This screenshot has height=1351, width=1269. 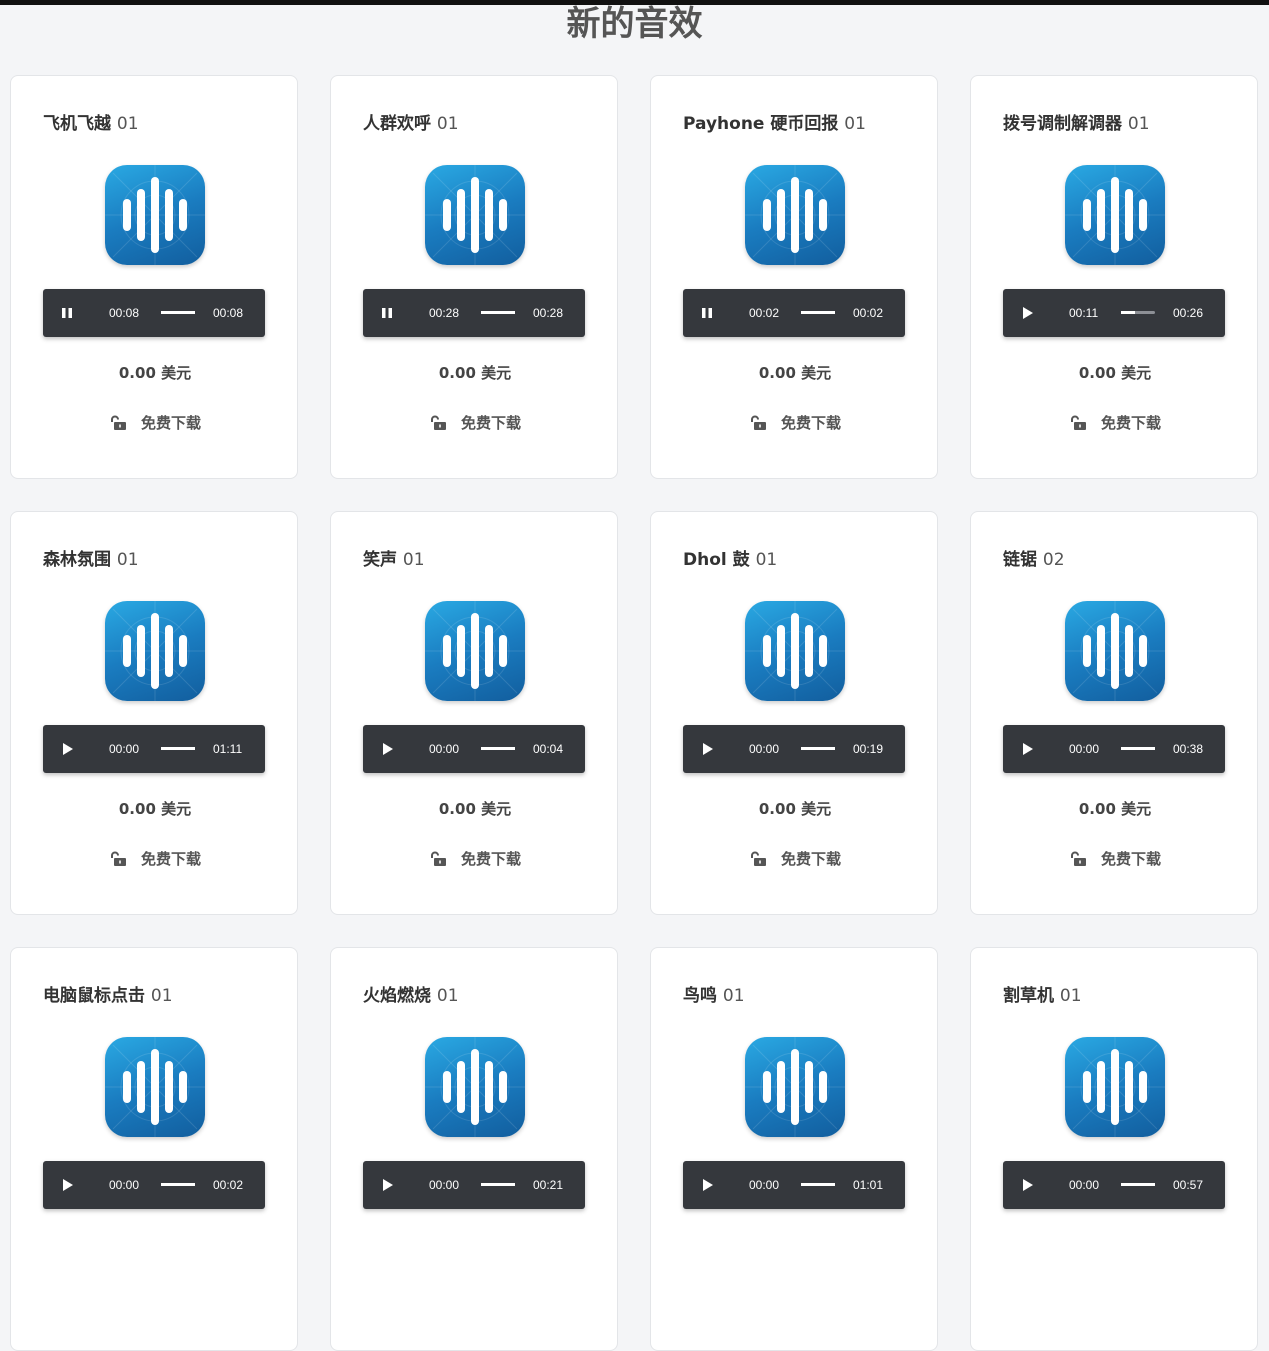 What do you see at coordinates (97, 996) in the screenshot?
I see `sound-name: 电脑鼠标点击` at bounding box center [97, 996].